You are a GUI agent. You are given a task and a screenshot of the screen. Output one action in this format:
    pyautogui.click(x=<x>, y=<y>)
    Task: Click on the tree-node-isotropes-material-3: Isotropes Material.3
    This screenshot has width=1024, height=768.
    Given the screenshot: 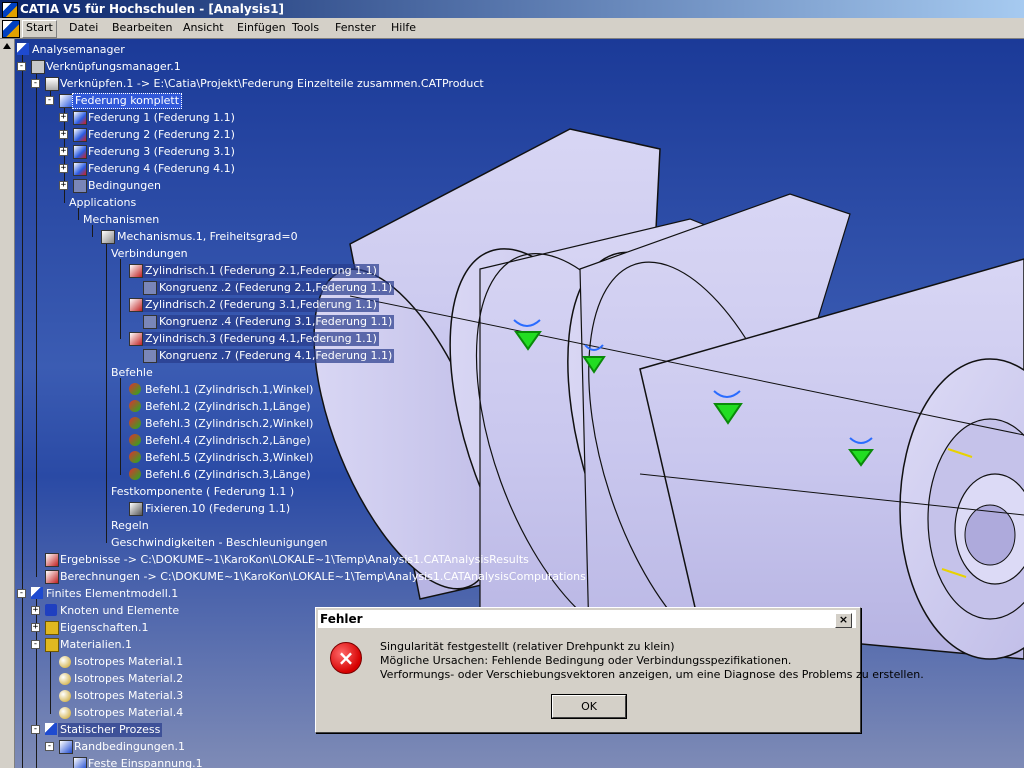 What is the action you would take?
    pyautogui.click(x=128, y=696)
    